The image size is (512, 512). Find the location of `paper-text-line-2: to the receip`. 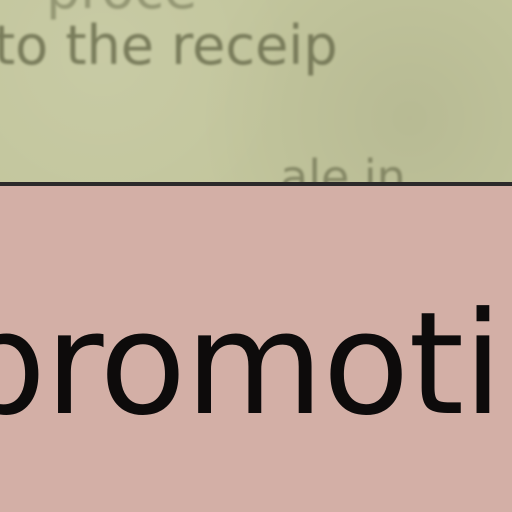

paper-text-line-2: to the receip is located at coordinates (169, 45).